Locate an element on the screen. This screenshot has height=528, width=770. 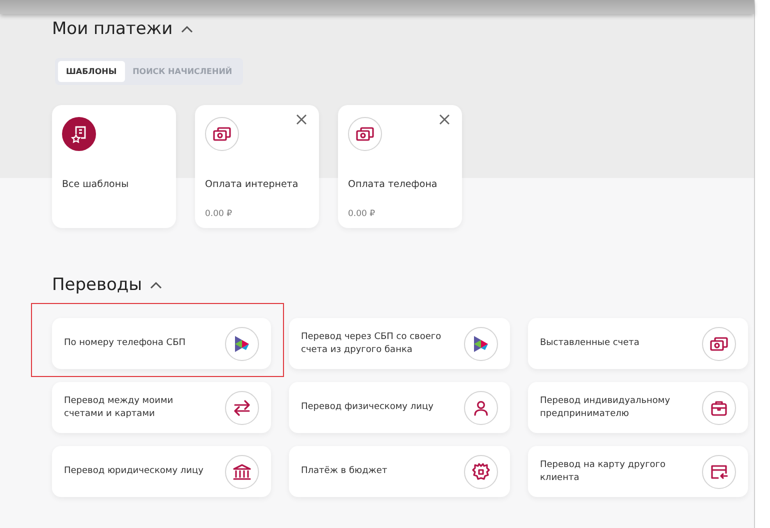
section-title: Мои платежи is located at coordinates (112, 29).